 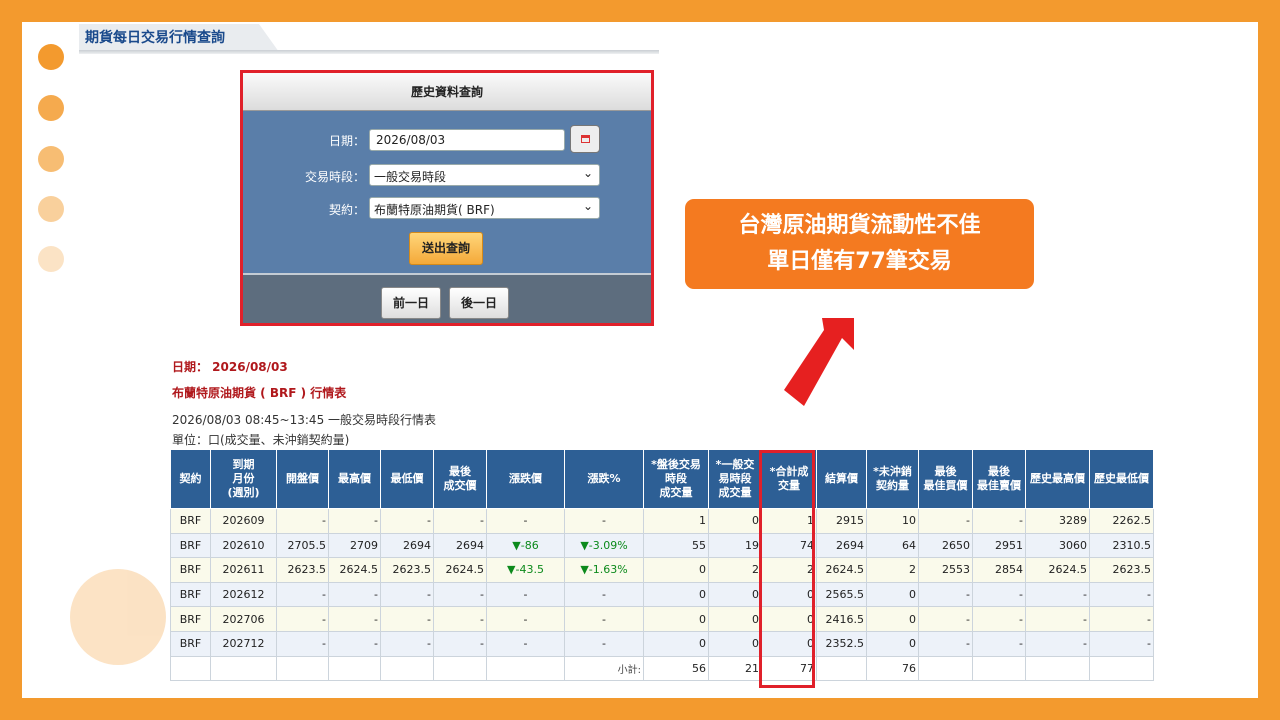 What do you see at coordinates (676, 479) in the screenshot?
I see `column-header: *盤後交易 時段 成交量` at bounding box center [676, 479].